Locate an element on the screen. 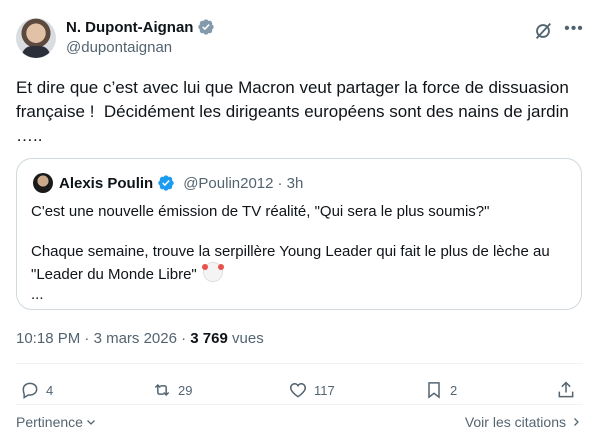 Image resolution: width=599 pixels, height=443 pixels. author-name: N. Dupont-Aignan is located at coordinates (140, 27).